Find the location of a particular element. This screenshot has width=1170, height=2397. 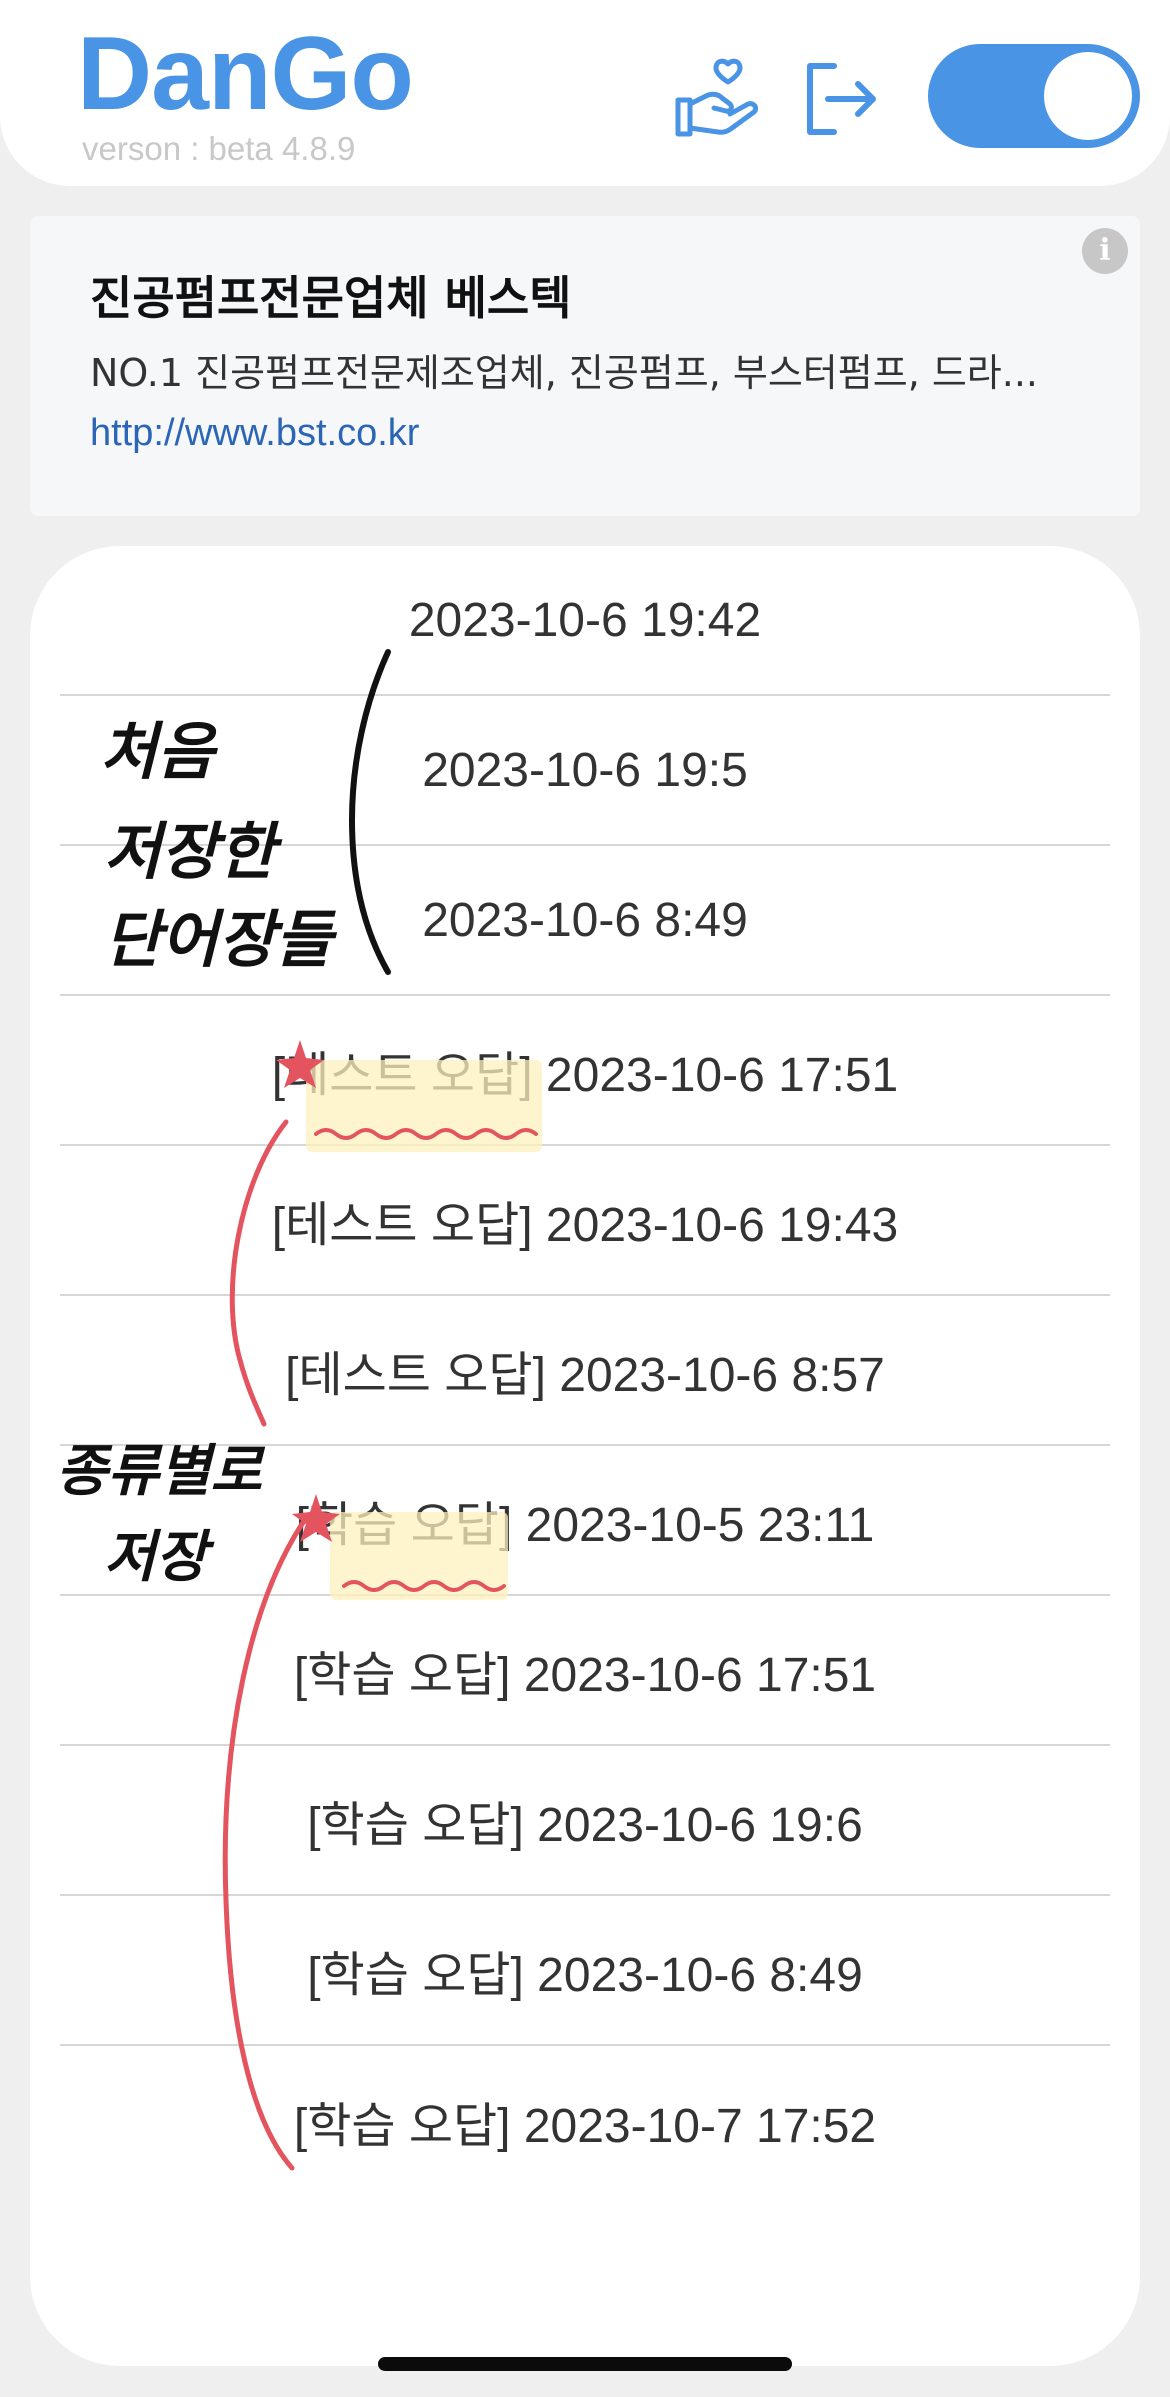

toggle-knob is located at coordinates (1088, 96).